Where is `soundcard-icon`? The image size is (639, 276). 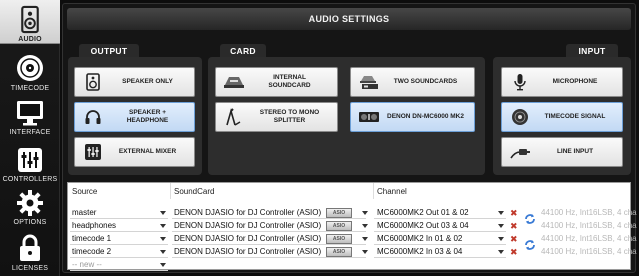 soundcard-icon is located at coordinates (234, 82).